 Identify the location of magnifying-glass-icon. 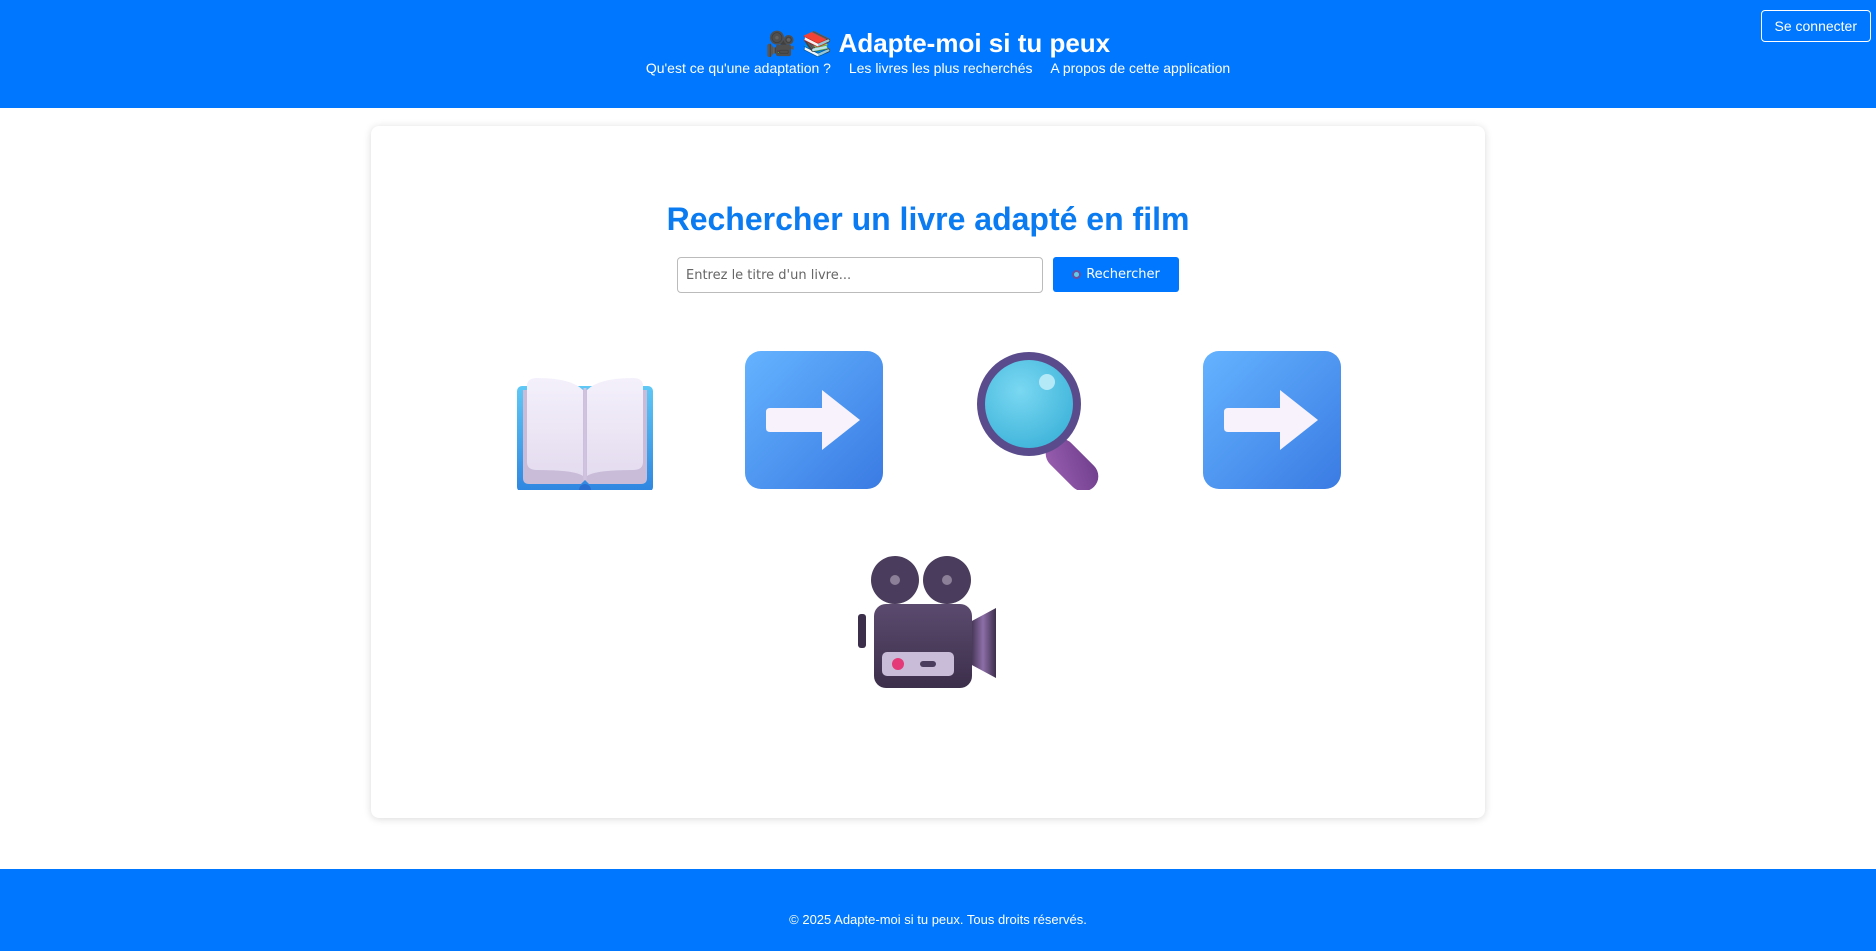
(1043, 420).